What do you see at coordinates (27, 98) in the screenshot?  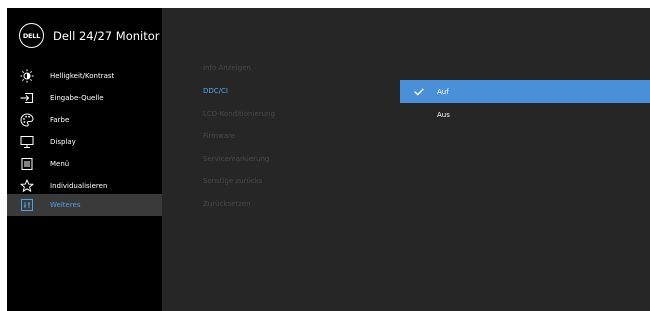 I see `input-source-icon` at bounding box center [27, 98].